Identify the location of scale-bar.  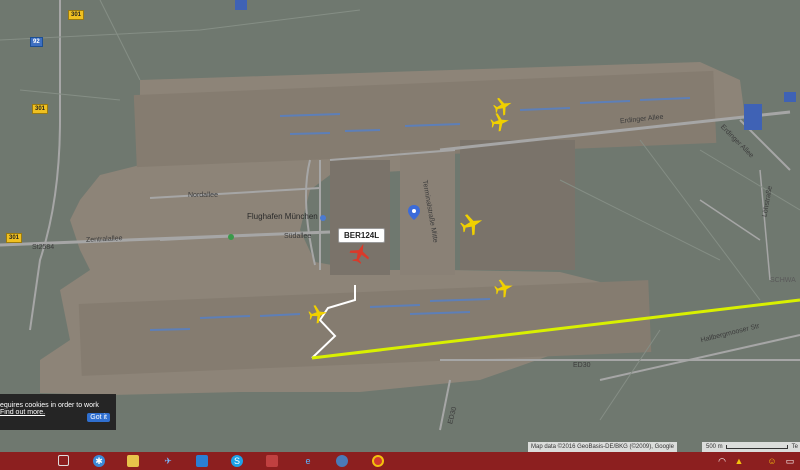
(757, 447).